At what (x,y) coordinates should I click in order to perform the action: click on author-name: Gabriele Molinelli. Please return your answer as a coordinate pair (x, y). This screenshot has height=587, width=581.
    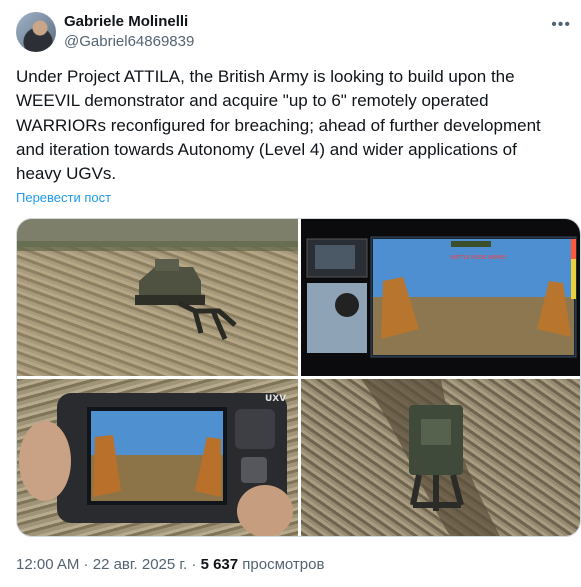
    Looking at the image, I should click on (126, 21).